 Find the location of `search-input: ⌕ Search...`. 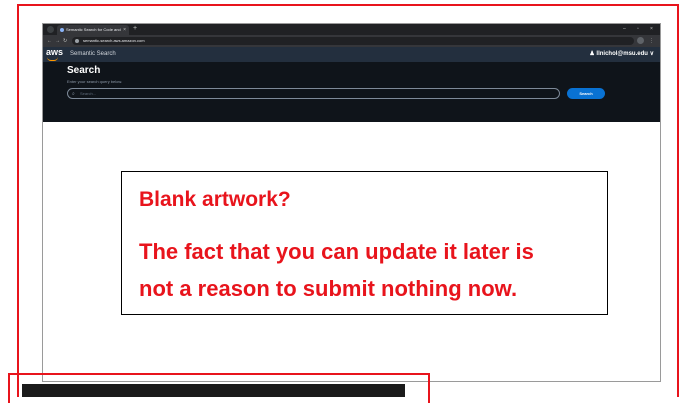

search-input: ⌕ Search... is located at coordinates (313, 93).